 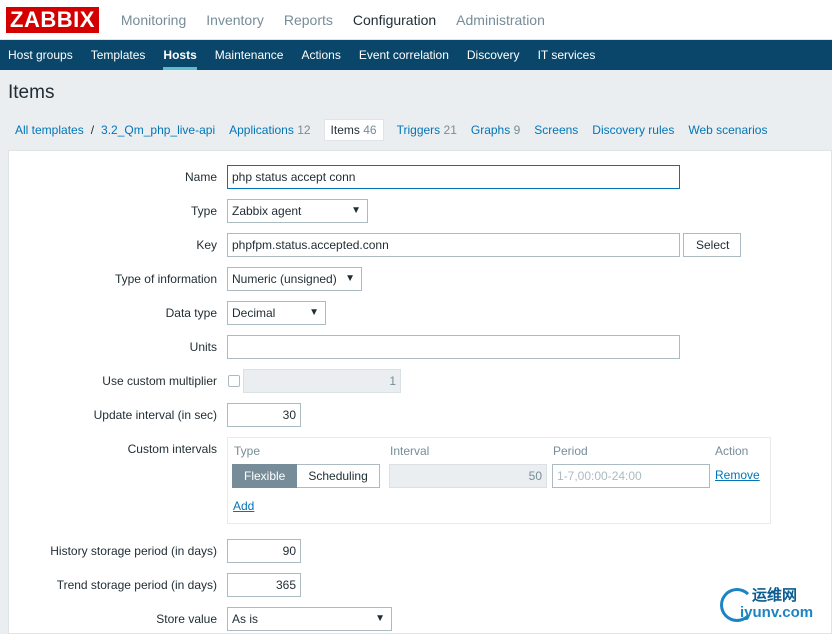 I want to click on ci-header-type: Type, so click(x=247, y=451).